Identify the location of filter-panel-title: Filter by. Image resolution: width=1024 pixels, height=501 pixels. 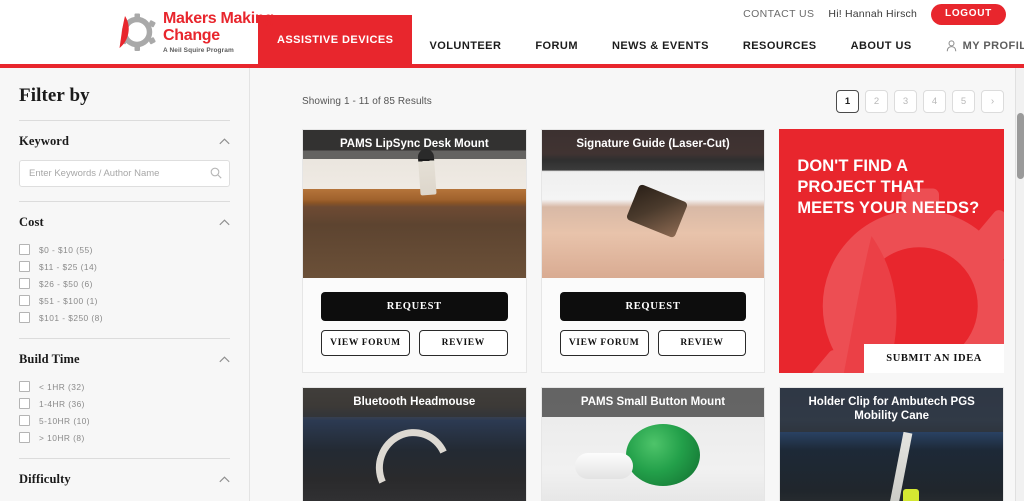
(54, 95).